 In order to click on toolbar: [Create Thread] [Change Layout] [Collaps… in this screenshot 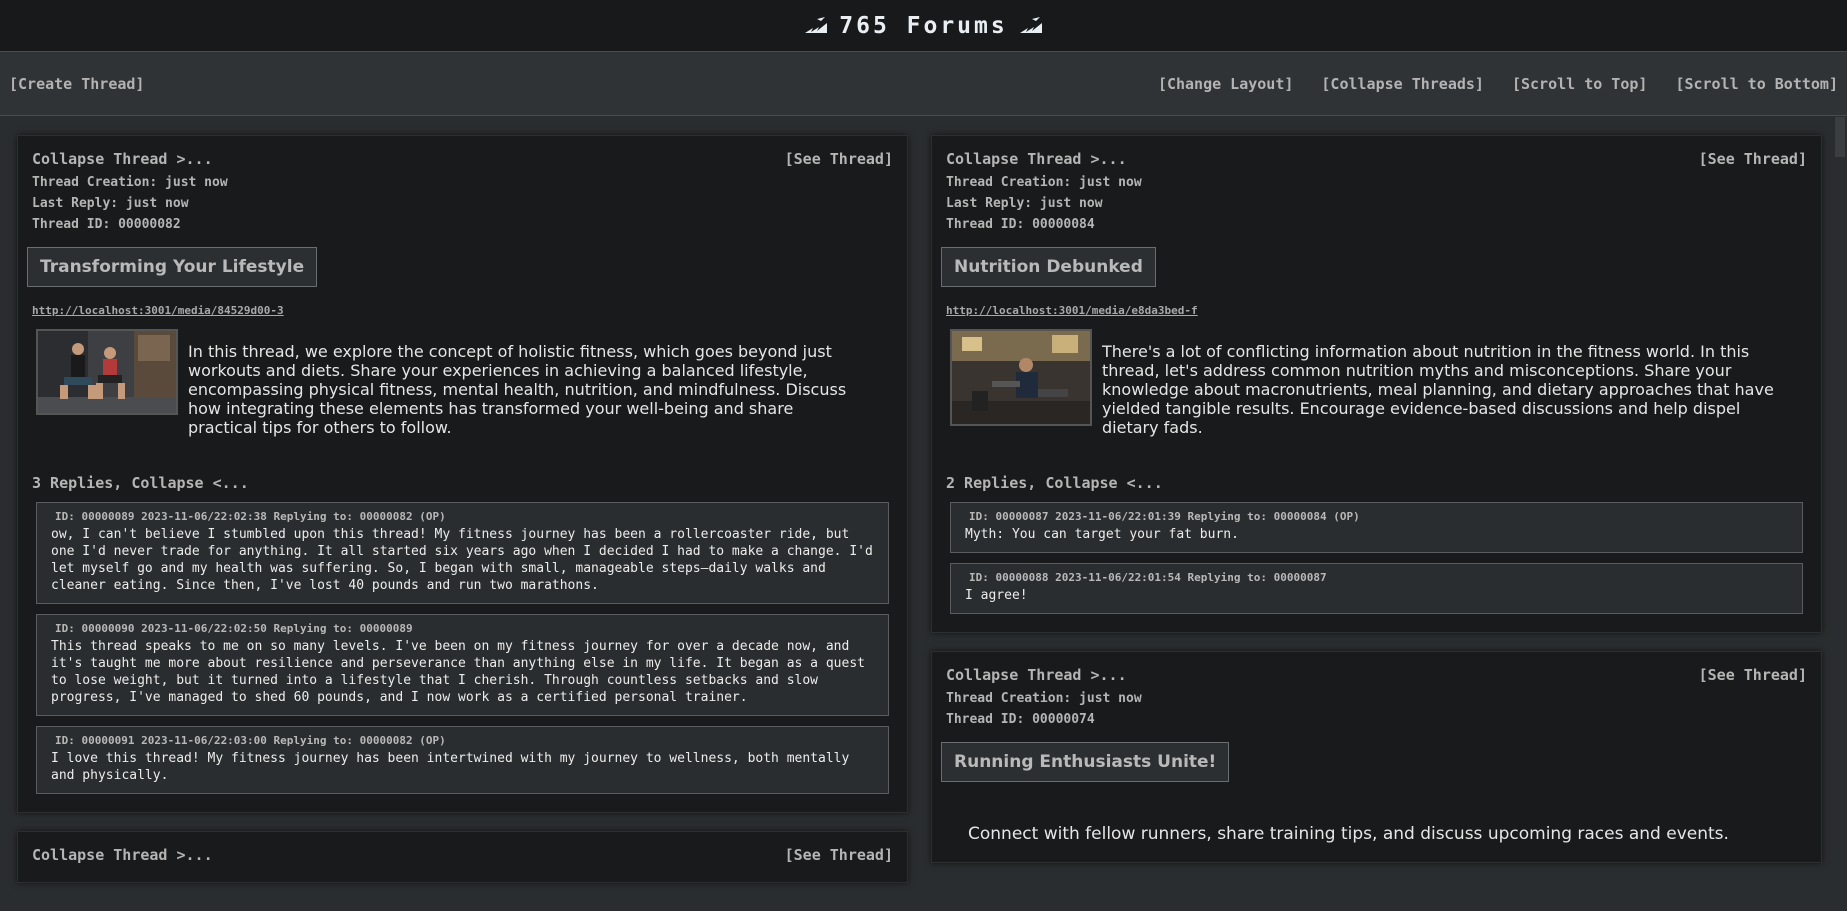, I will do `click(923, 84)`.